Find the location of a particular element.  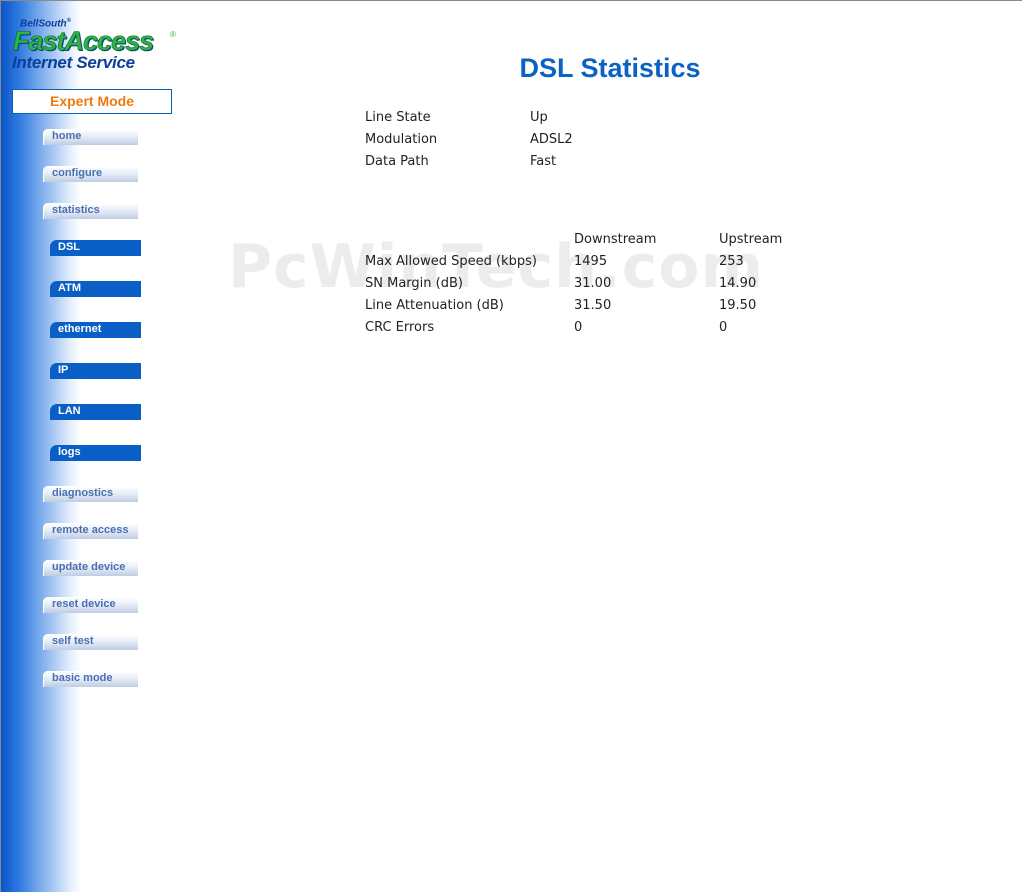

nav-statistics: statistics is located at coordinates (90, 211).